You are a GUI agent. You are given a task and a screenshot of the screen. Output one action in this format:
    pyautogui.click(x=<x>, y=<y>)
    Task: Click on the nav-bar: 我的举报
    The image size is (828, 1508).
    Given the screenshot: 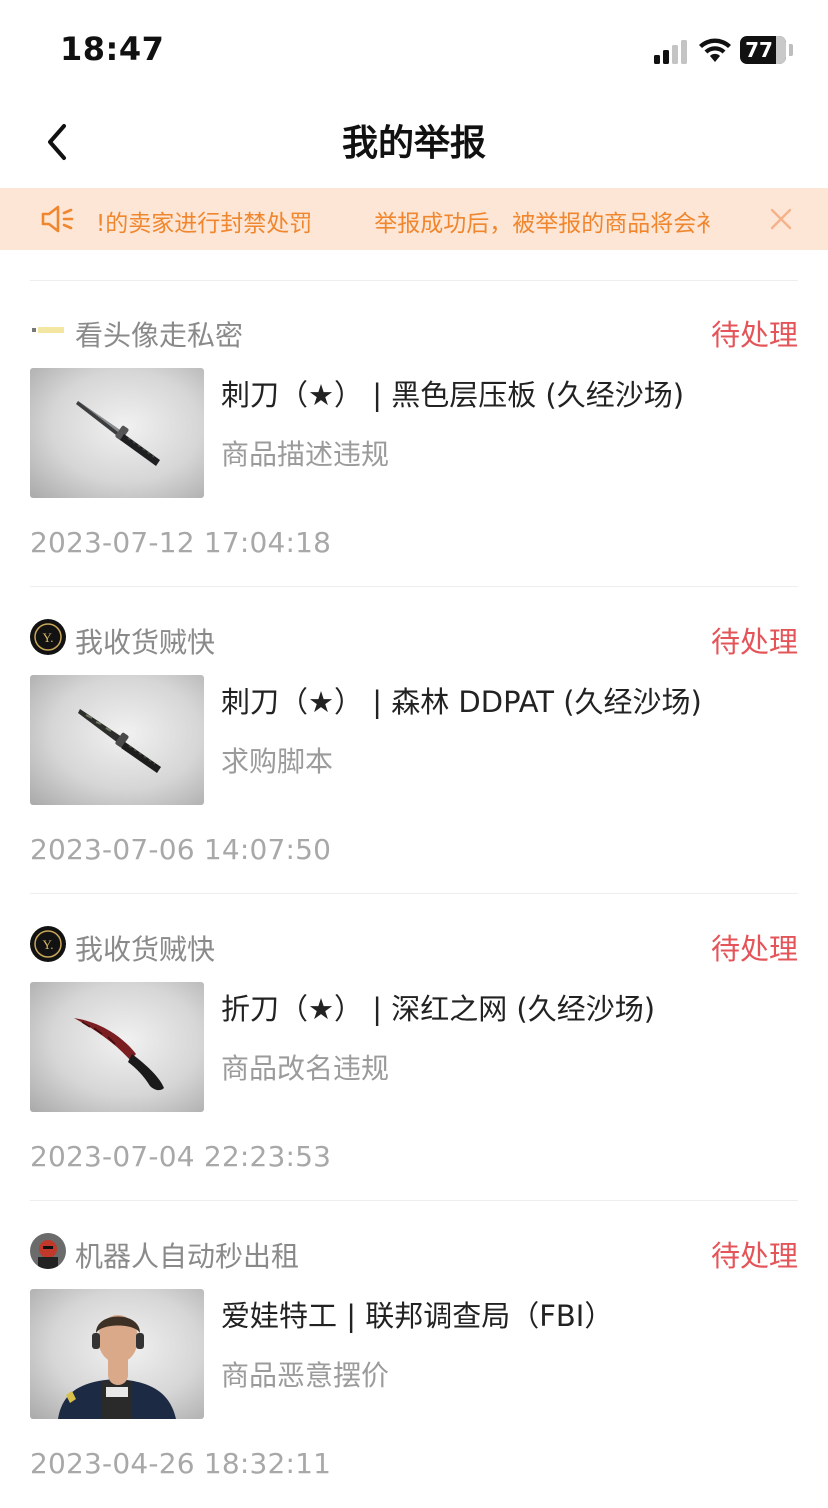 What is the action you would take?
    pyautogui.click(x=414, y=142)
    